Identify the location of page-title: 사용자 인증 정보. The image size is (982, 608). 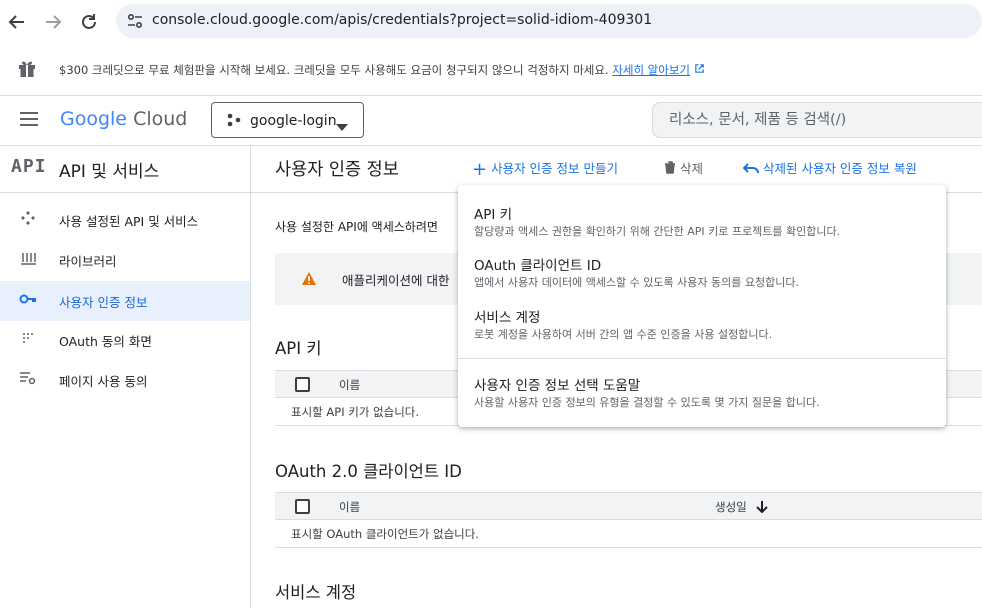
(337, 170).